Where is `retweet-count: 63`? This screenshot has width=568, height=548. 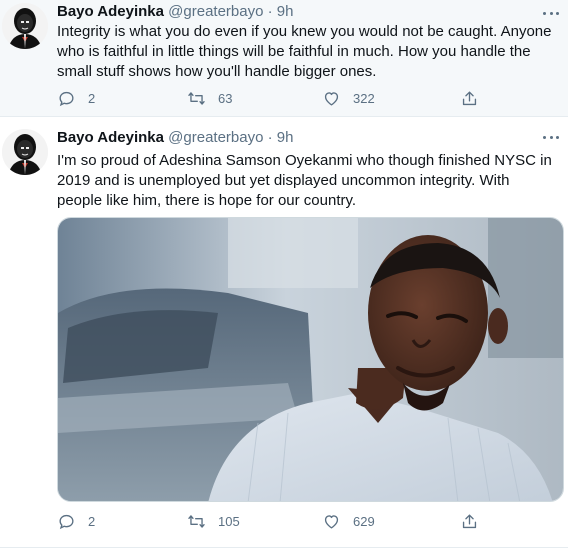 retweet-count: 63 is located at coordinates (225, 98).